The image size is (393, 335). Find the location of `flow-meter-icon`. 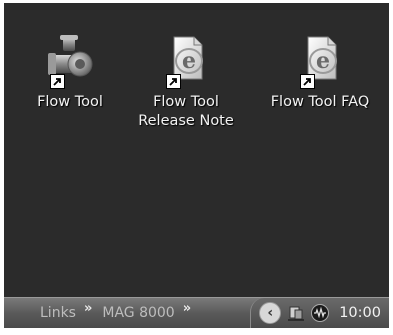

flow-meter-icon is located at coordinates (70, 61).